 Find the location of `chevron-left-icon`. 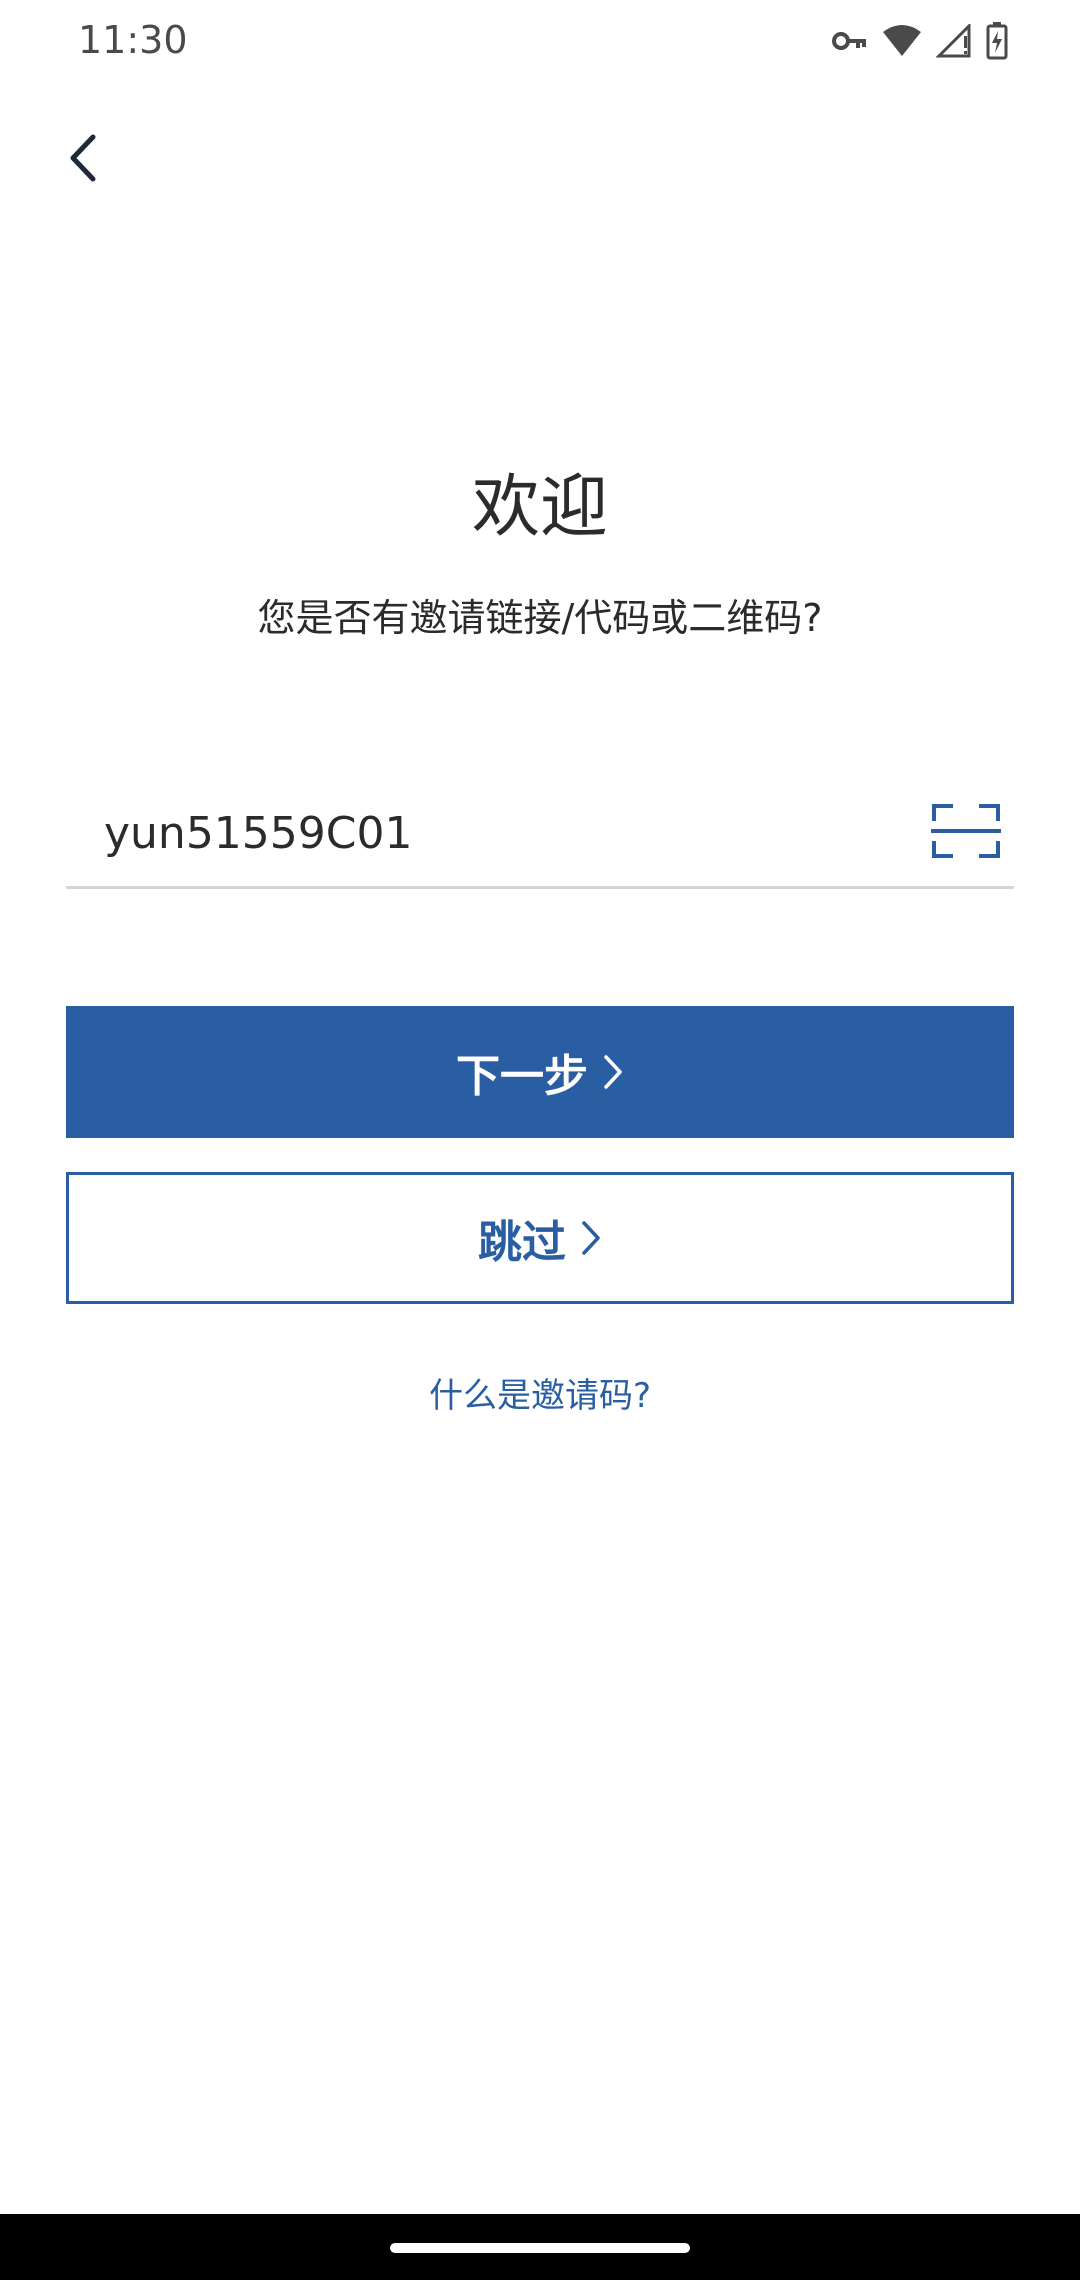

chevron-left-icon is located at coordinates (82, 160).